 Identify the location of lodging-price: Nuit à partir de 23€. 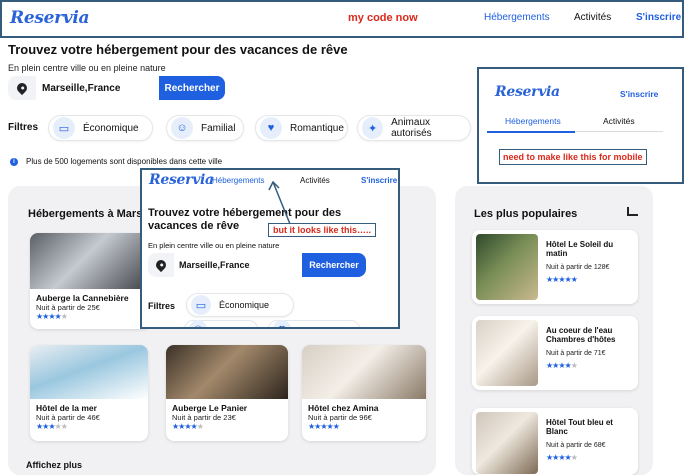
(204, 417).